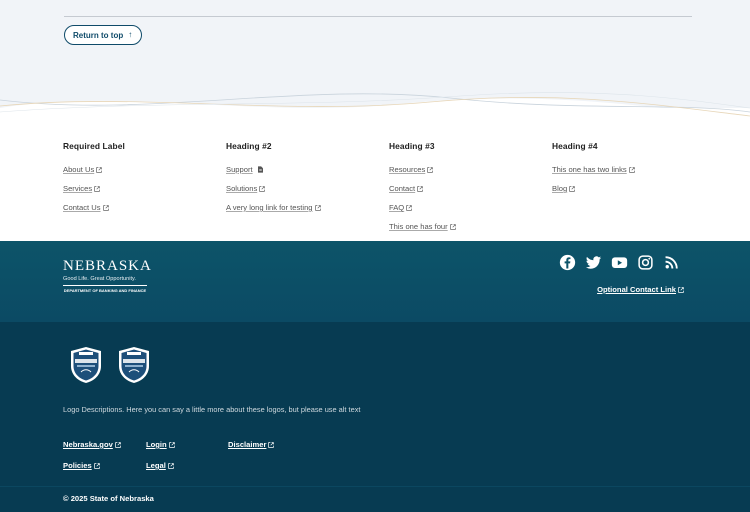  Describe the element at coordinates (108, 498) in the screenshot. I see `copyright-text: © 2025 State of Nebraska` at that location.